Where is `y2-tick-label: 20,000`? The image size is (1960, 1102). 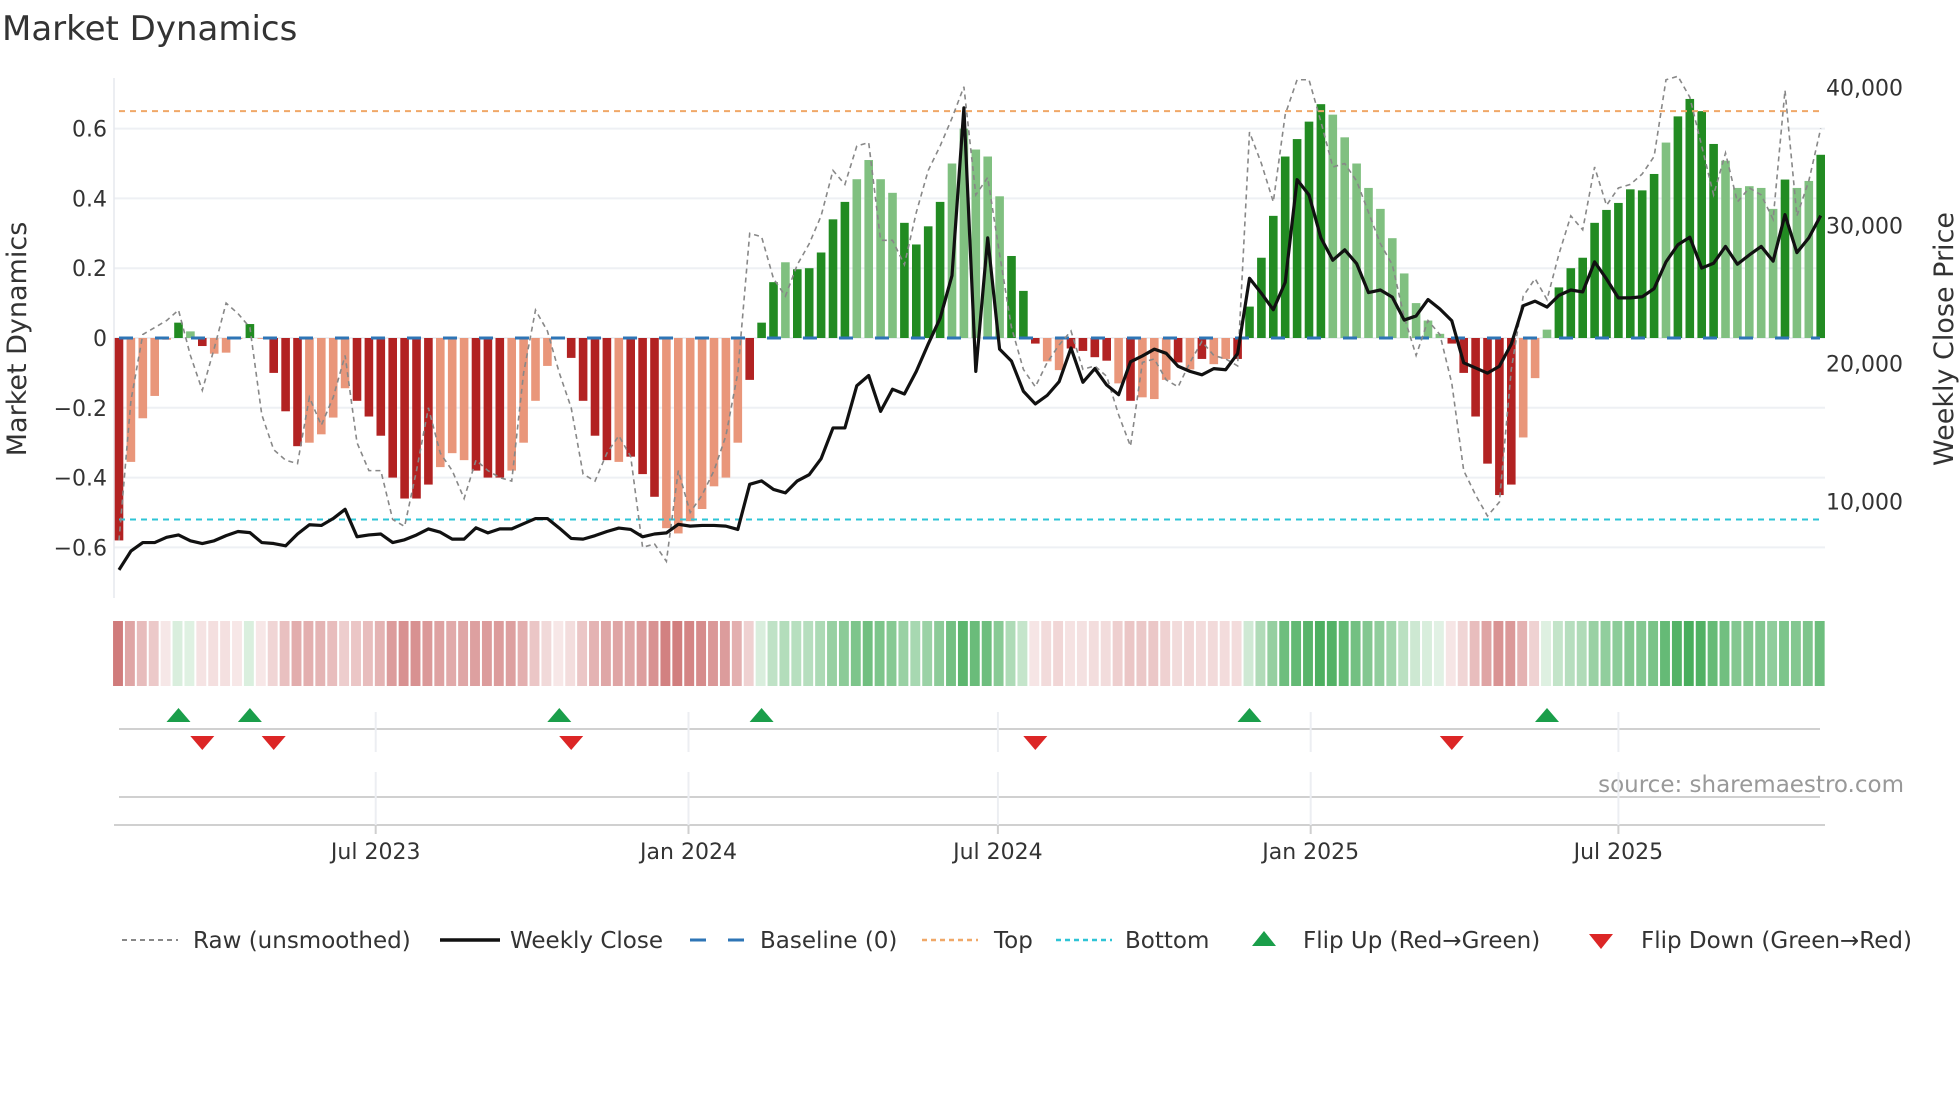 y2-tick-label: 20,000 is located at coordinates (1864, 365).